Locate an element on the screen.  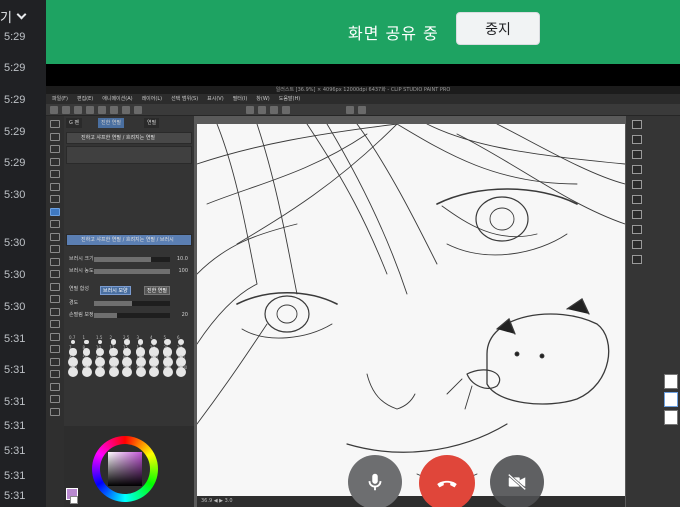
subtool-tab-3: 연필 is located at coordinates (152, 123).